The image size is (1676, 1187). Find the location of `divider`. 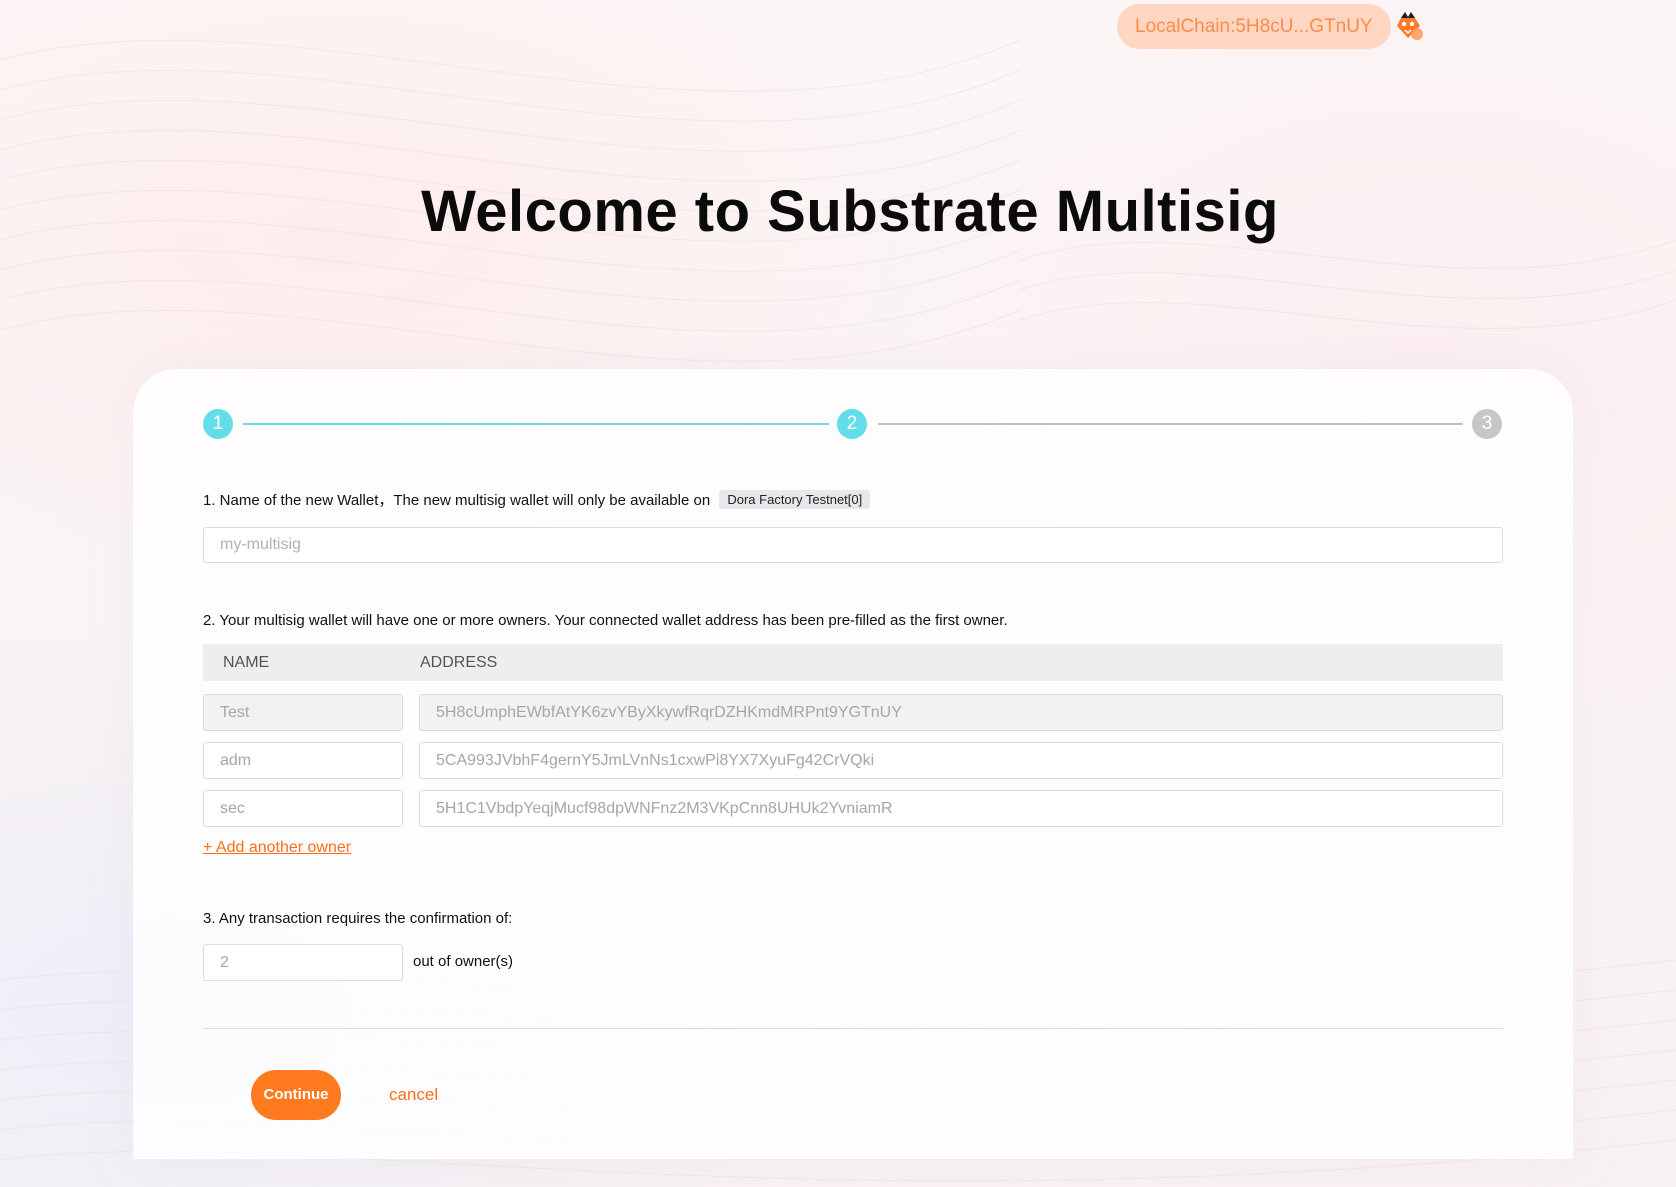

divider is located at coordinates (853, 1028).